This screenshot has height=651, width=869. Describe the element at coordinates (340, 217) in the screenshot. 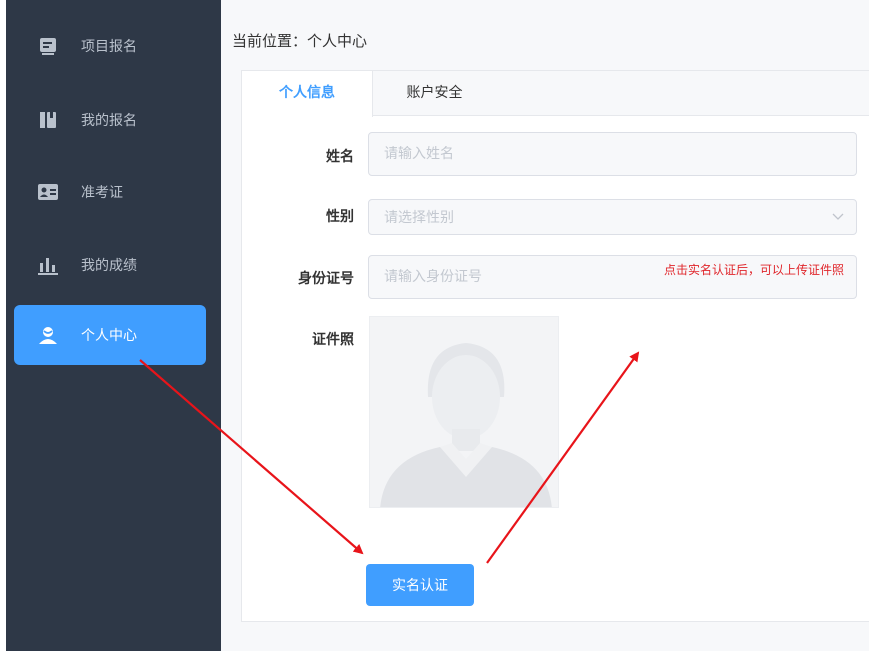

I see `gender-label: 性别` at that location.